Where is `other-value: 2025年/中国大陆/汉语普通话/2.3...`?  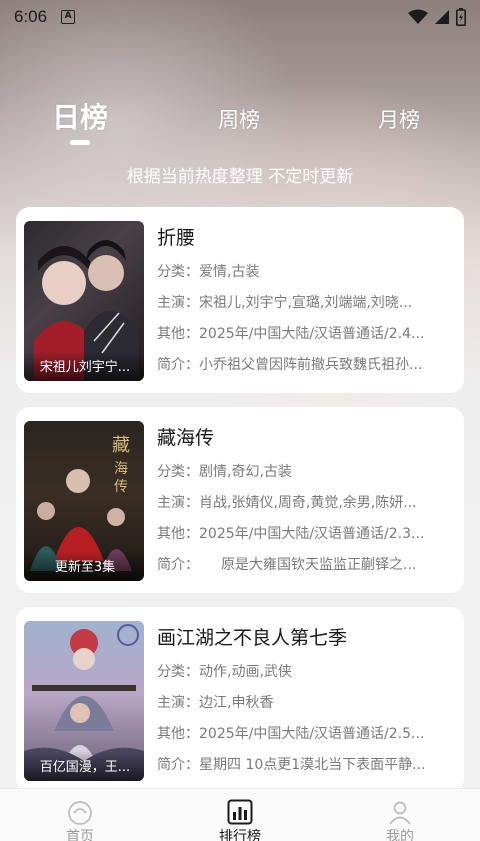
other-value: 2025年/中国大陆/汉语普通话/2.3... is located at coordinates (312, 534).